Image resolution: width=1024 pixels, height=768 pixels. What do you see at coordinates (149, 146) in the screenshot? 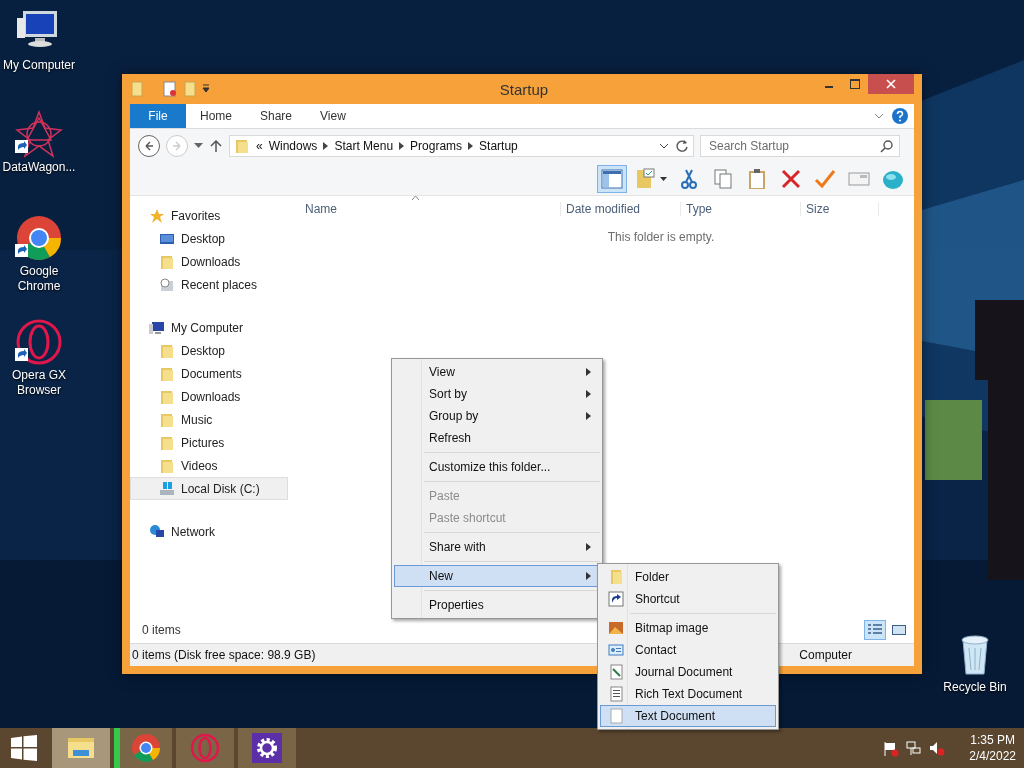
I see `back-button` at bounding box center [149, 146].